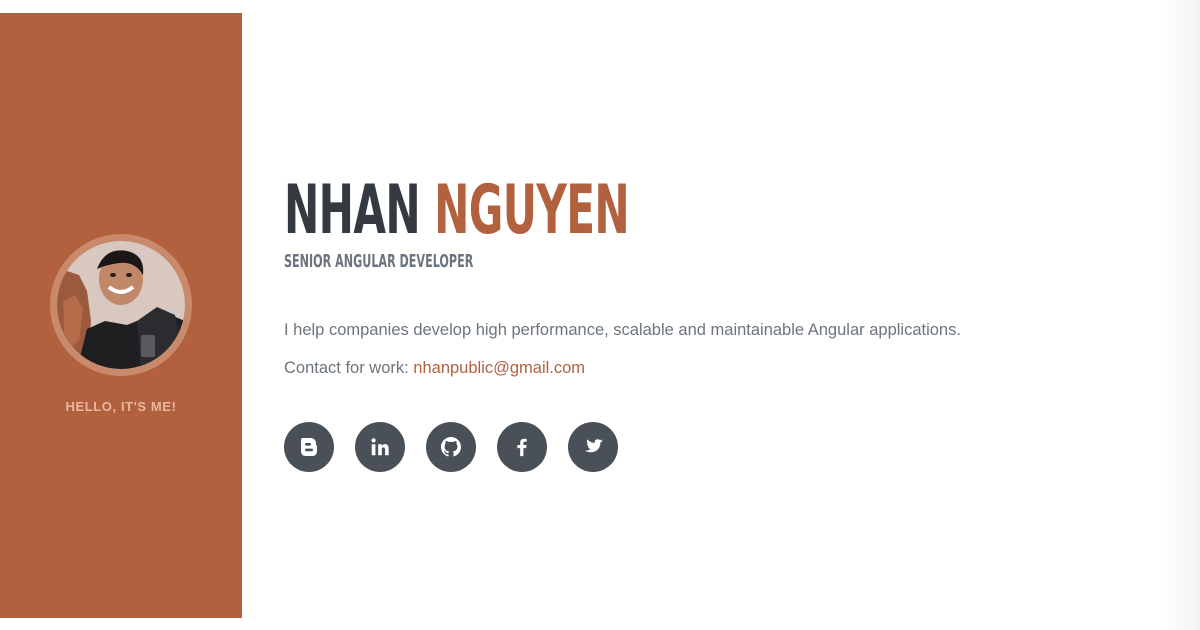 The image size is (1200, 630). I want to click on last-name: NGUYEN, so click(532, 210).